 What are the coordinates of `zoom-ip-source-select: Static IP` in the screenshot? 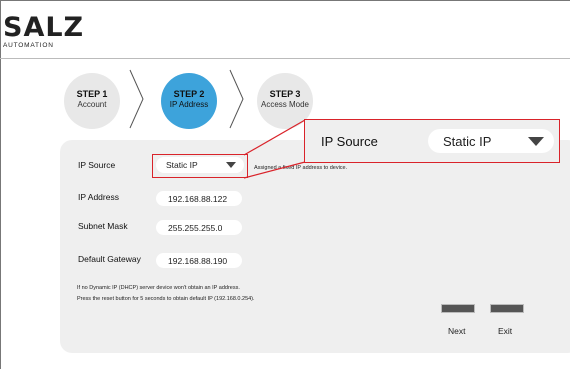 It's located at (491, 141).